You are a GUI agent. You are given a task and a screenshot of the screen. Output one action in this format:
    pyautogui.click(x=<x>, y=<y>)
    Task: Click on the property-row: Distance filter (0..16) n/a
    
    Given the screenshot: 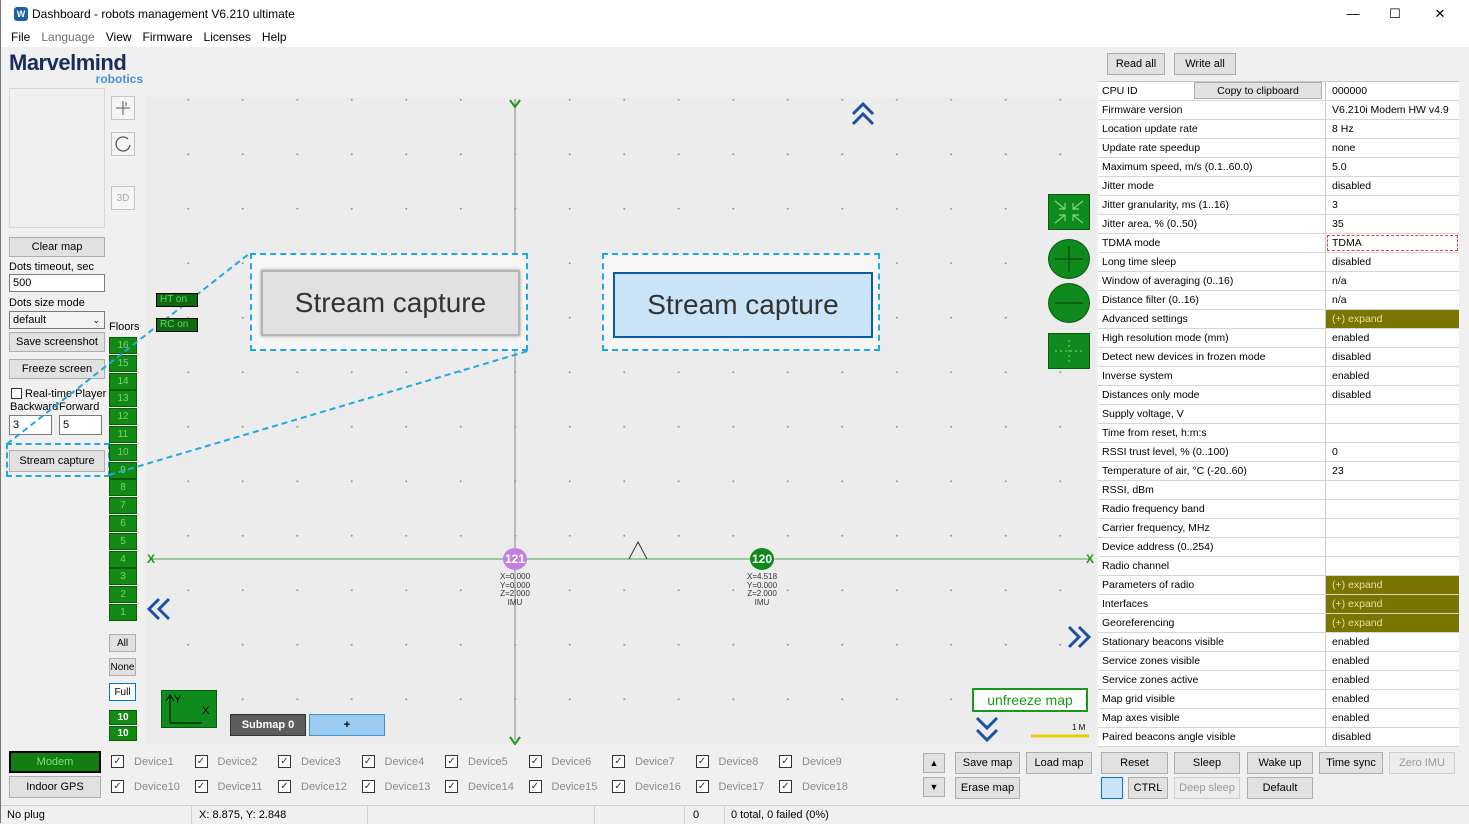 What is the action you would take?
    pyautogui.click(x=1278, y=300)
    